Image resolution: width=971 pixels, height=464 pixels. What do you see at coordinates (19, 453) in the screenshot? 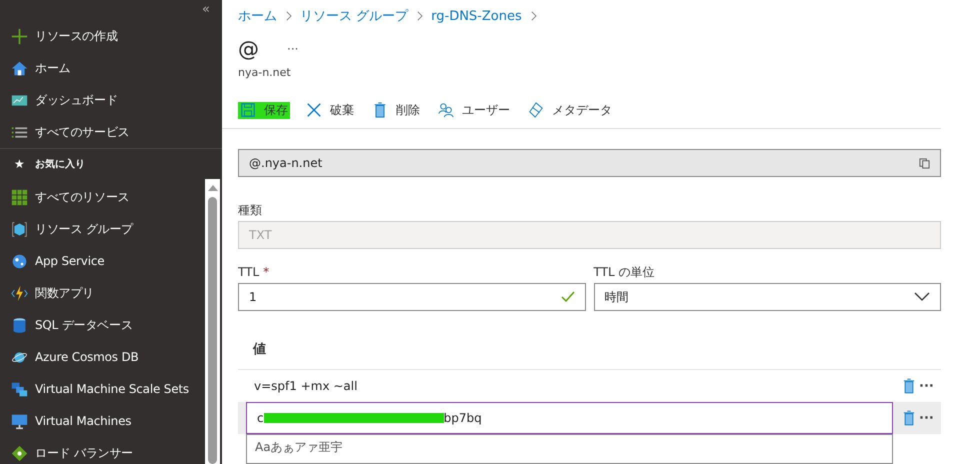
I see `diamond-icon` at bounding box center [19, 453].